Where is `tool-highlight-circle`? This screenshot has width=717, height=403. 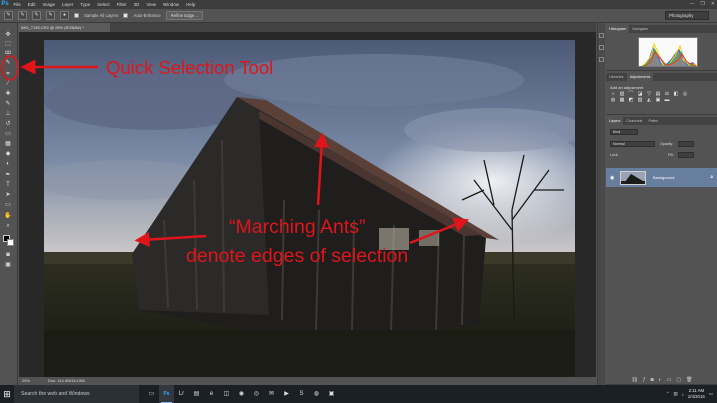
tool-highlight-circle is located at coordinates (10, 68).